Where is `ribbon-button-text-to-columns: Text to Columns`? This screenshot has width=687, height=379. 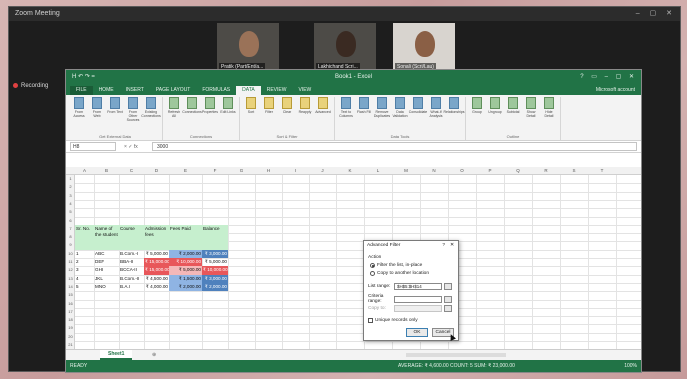
ribbon-button-text-to-columns: Text to Columns is located at coordinates (346, 115).